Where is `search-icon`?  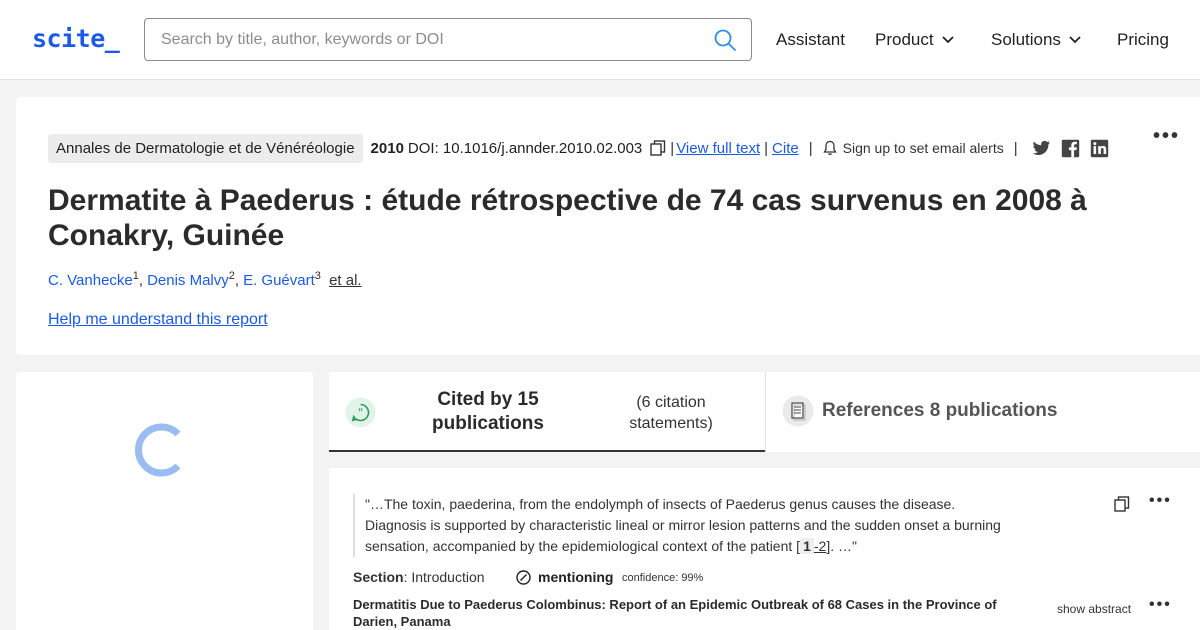 search-icon is located at coordinates (725, 40).